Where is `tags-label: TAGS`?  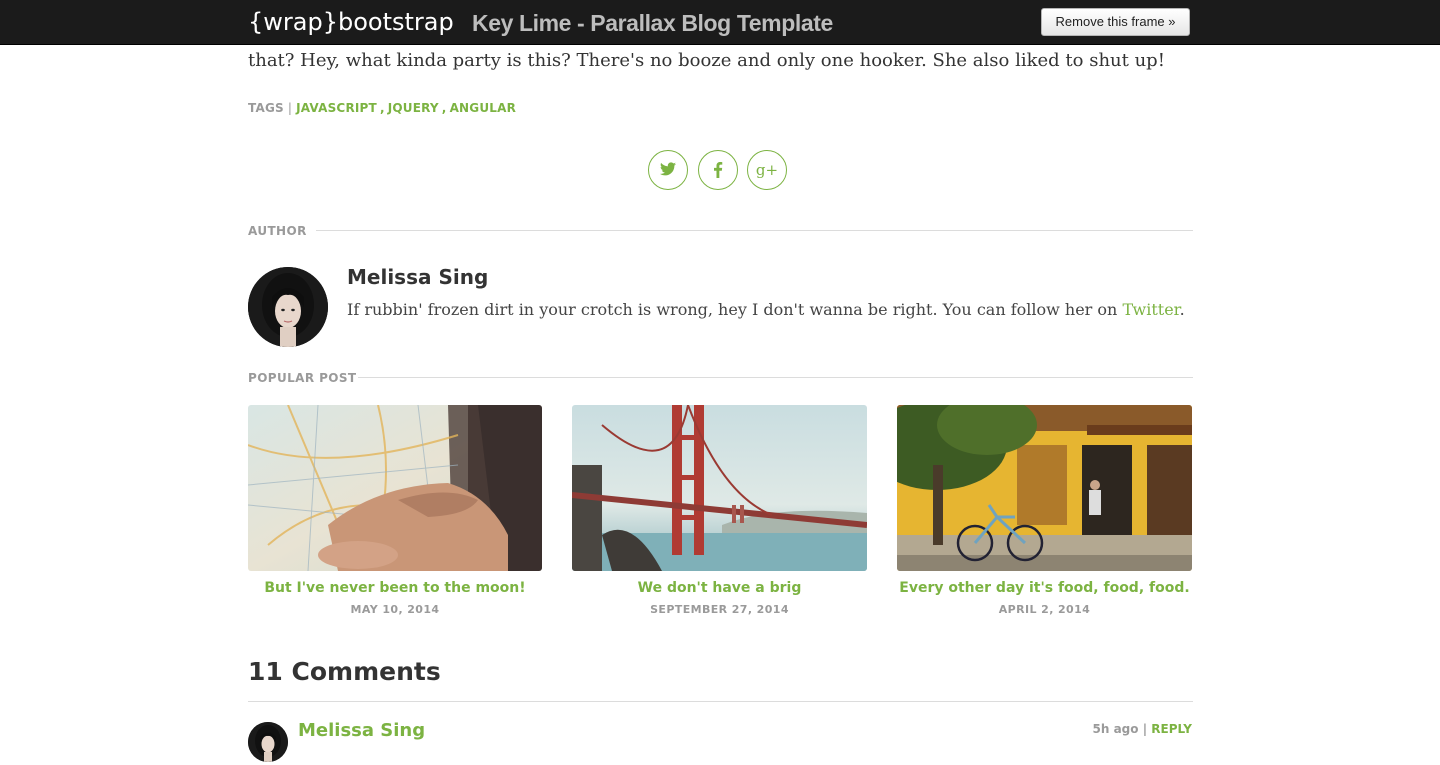
tags-label: TAGS is located at coordinates (266, 108).